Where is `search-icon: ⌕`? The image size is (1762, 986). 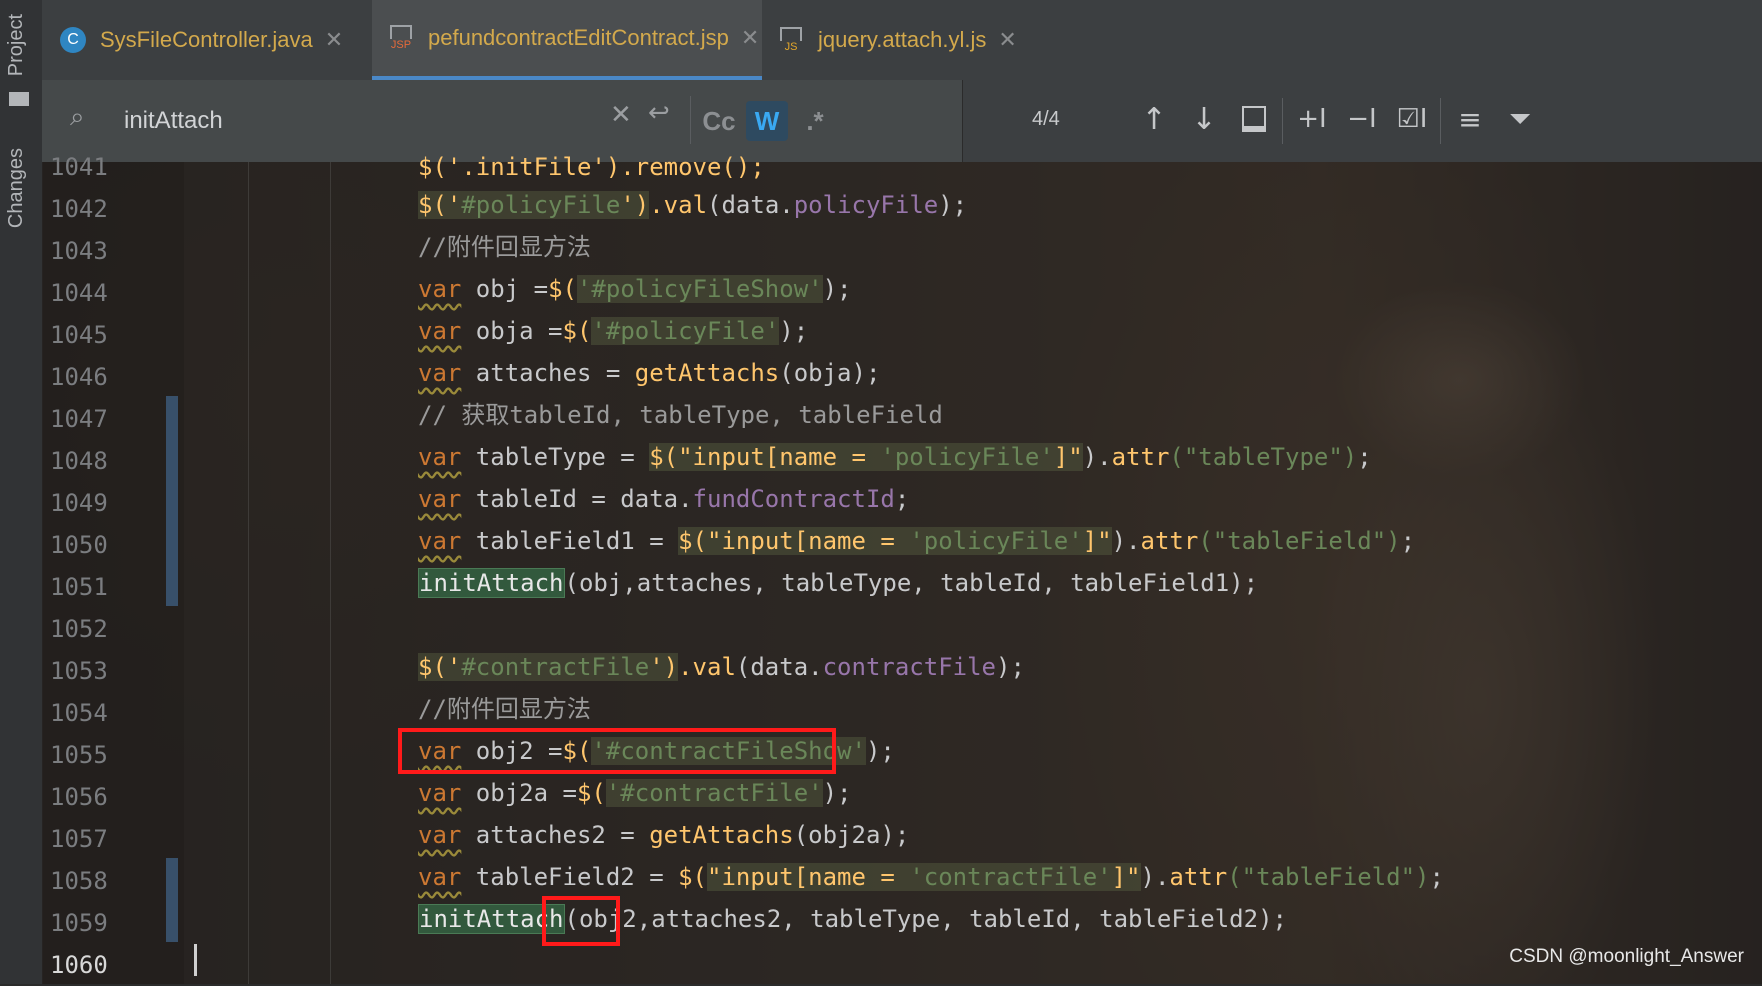
search-icon: ⌕ is located at coordinates (77, 117).